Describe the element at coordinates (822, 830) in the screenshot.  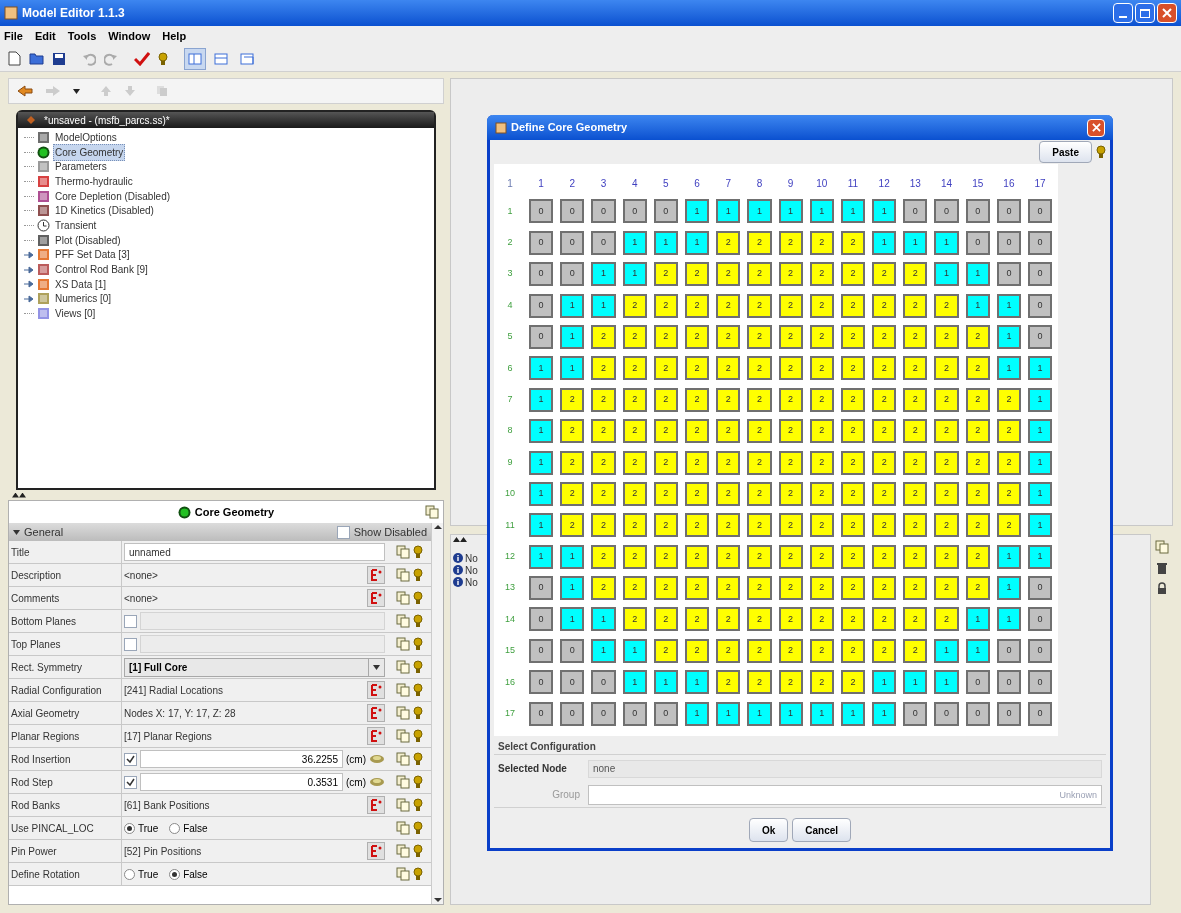
I see `cancel-button: Cancel` at that location.